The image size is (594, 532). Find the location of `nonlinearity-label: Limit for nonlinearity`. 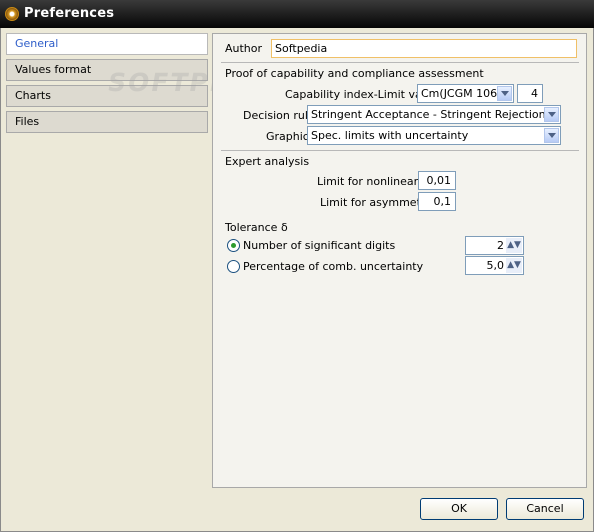

nonlinearity-label: Limit for nonlinearity is located at coordinates (375, 181).